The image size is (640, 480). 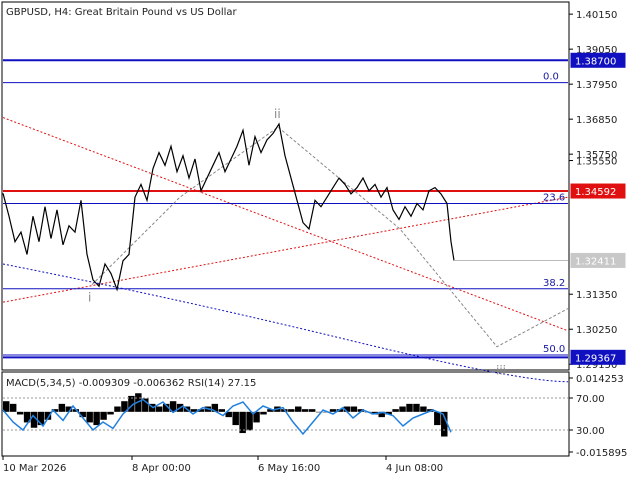 I want to click on price-axis-tick-label: 1.30250, so click(x=596, y=330).